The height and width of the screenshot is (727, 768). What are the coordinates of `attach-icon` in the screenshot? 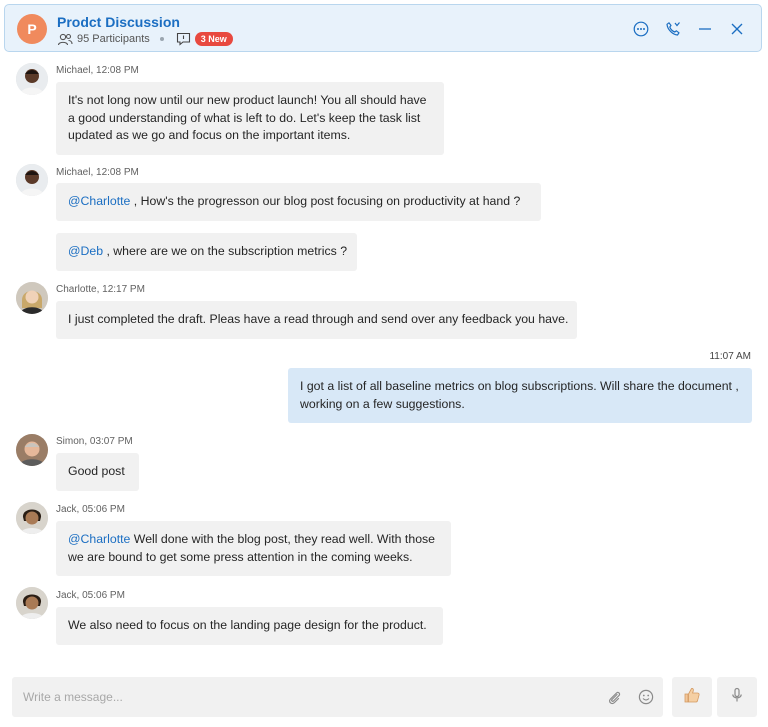 It's located at (614, 697).